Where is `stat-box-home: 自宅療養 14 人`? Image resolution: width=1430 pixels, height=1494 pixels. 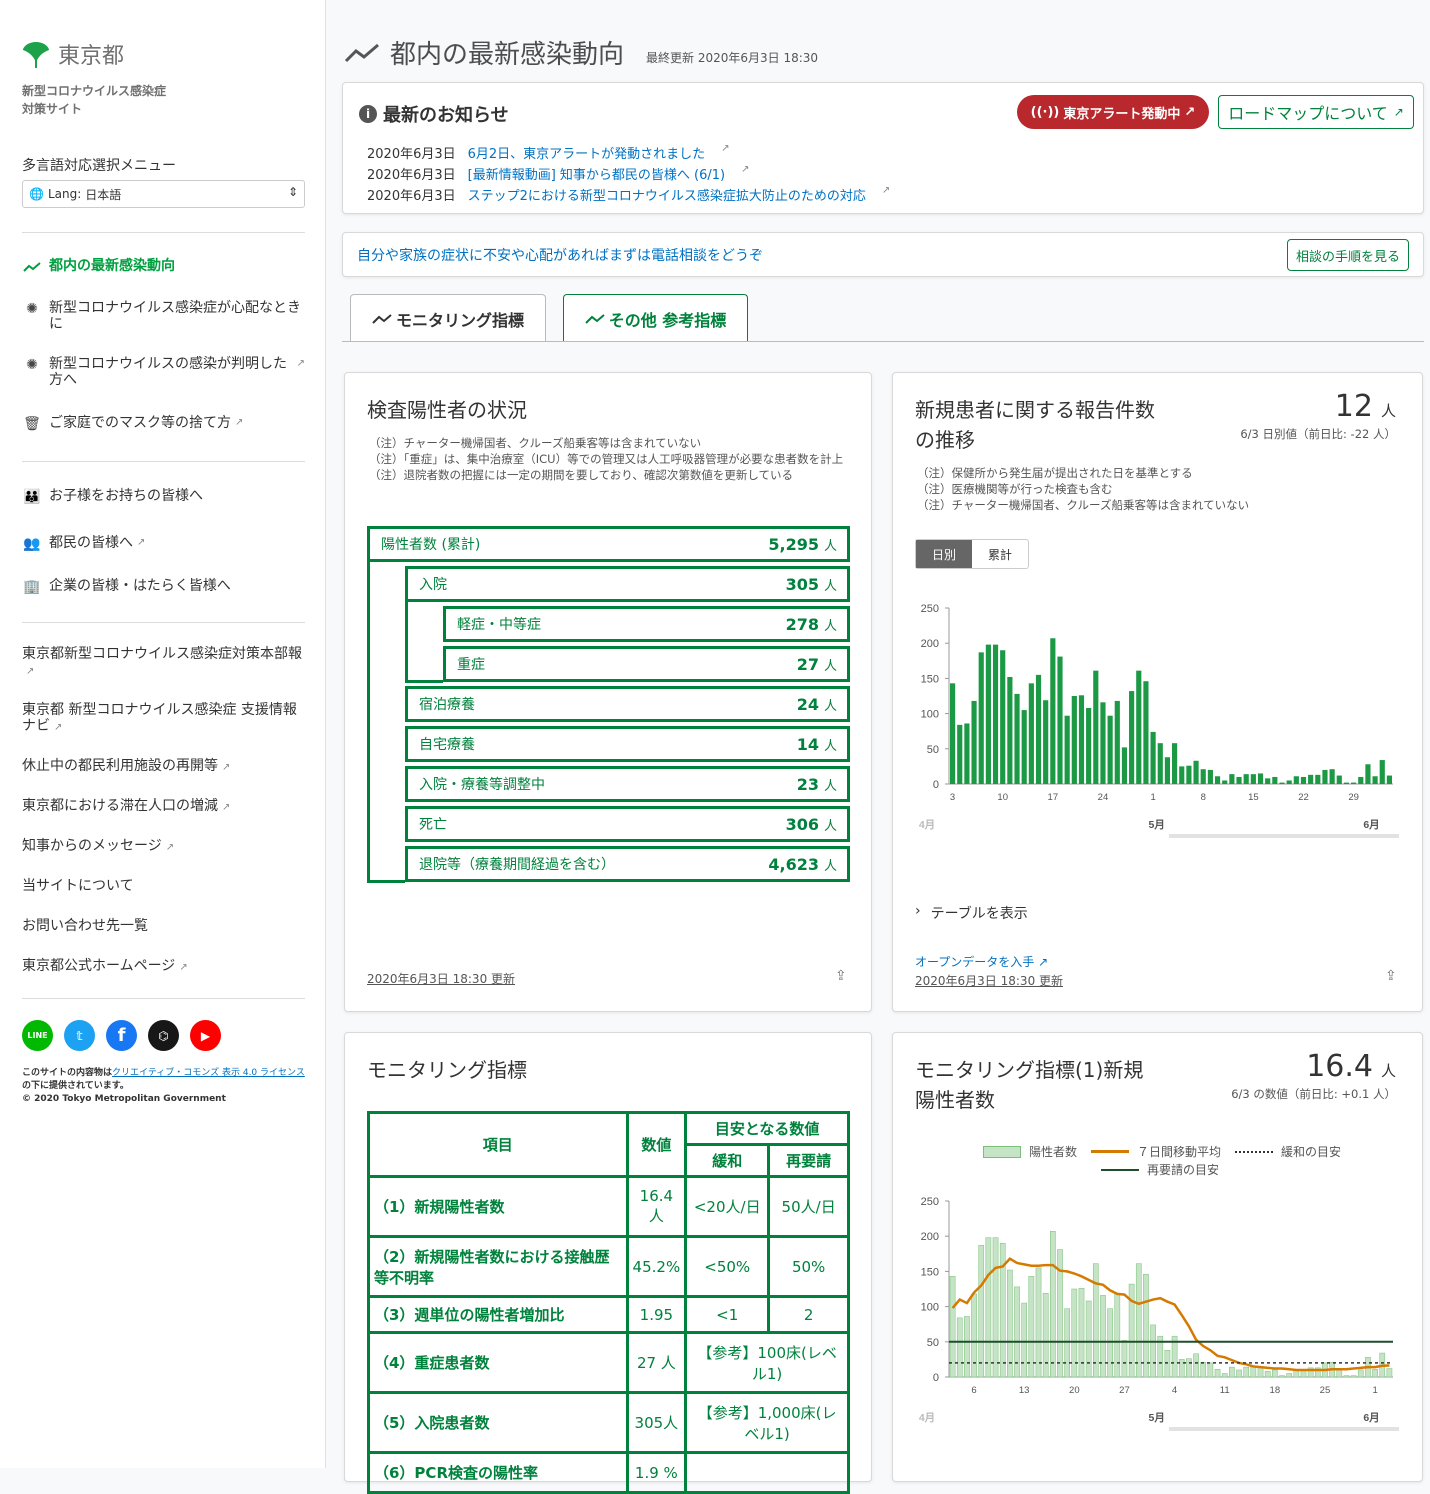 stat-box-home: 自宅療養 14 人 is located at coordinates (627, 744).